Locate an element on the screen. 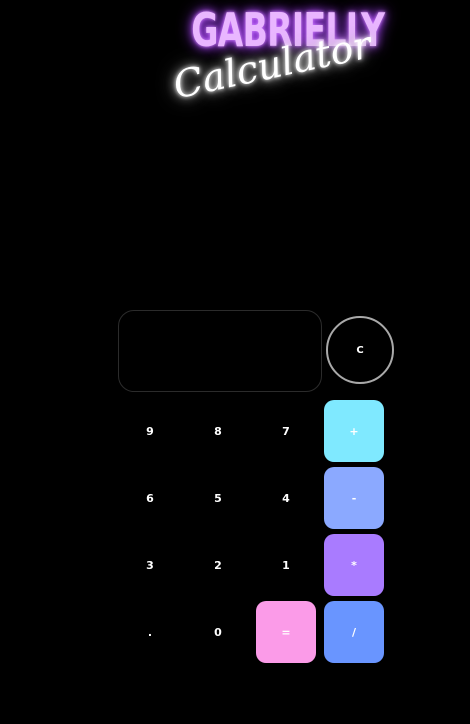 The width and height of the screenshot is (470, 724). key-4: 4 is located at coordinates (286, 498).